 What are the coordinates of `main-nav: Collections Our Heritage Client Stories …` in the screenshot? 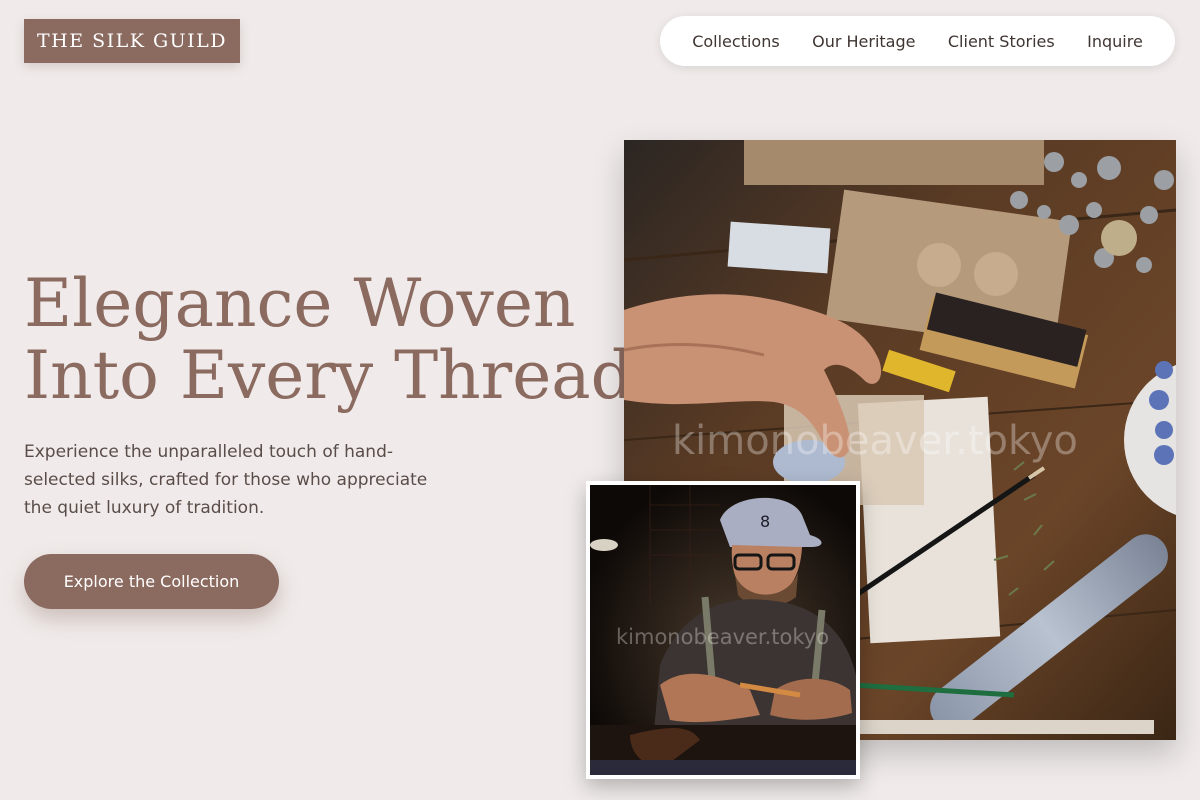 It's located at (917, 41).